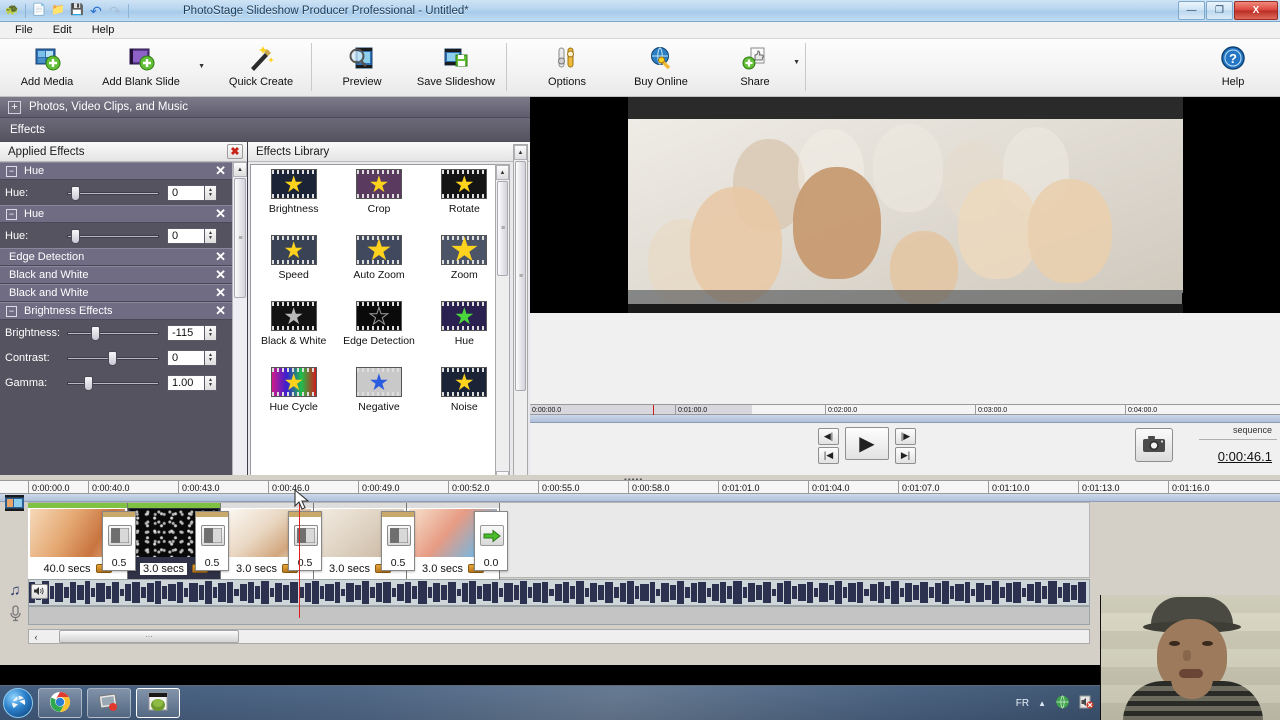 This screenshot has width=1280, height=720. Describe the element at coordinates (220, 293) in the screenshot. I see `remove-effect-black-and-white-2: ✕` at that location.